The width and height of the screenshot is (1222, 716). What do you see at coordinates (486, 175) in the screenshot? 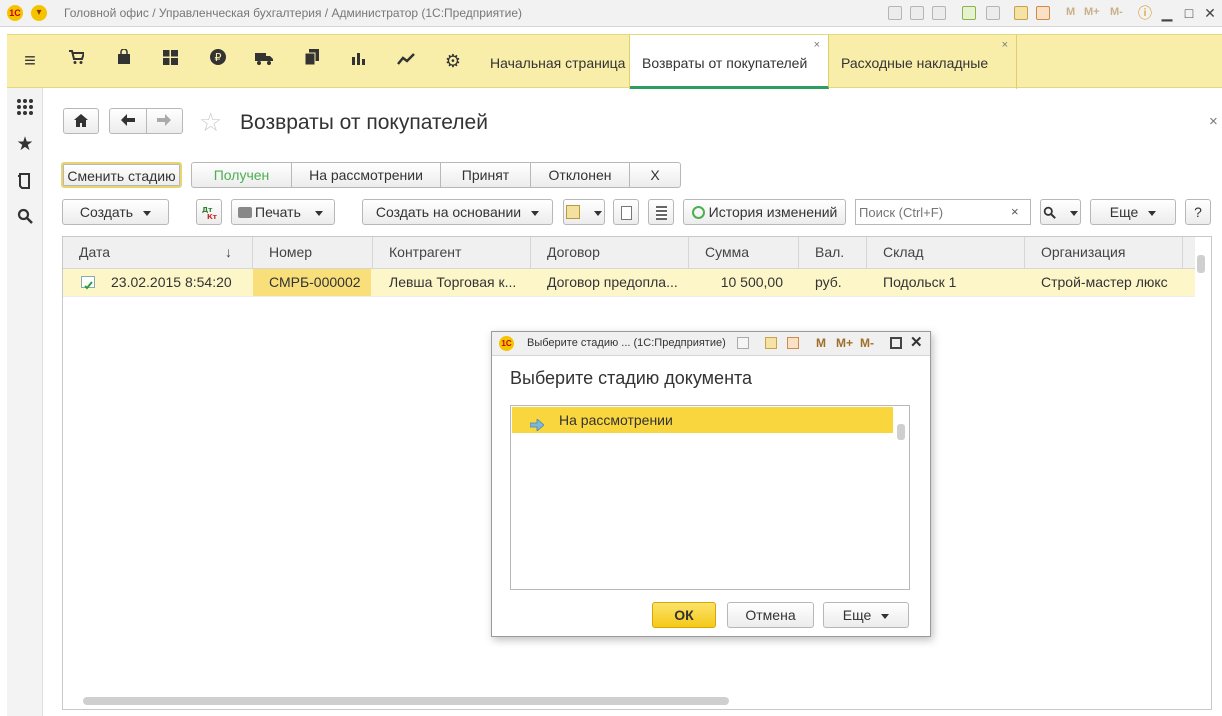
I see `stage-accepted: Принят` at bounding box center [486, 175].